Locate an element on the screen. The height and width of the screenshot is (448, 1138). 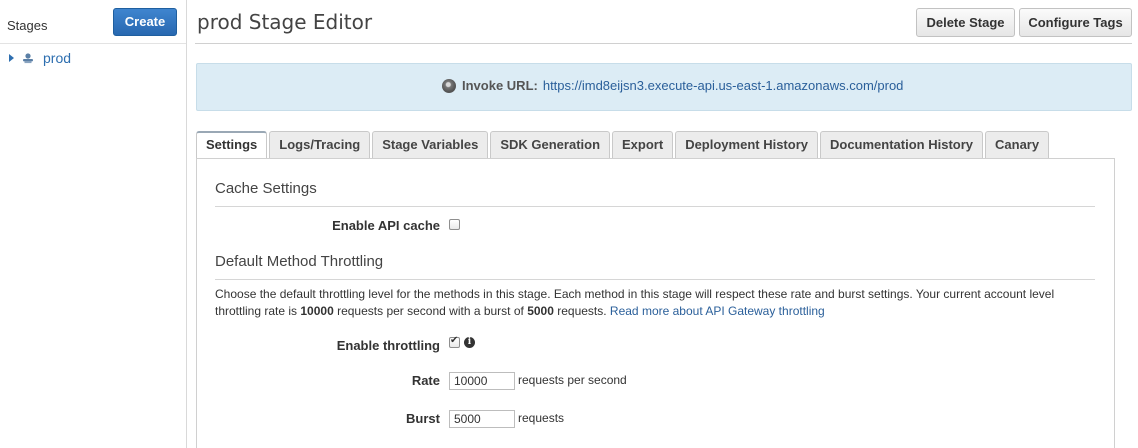
cache-settings-title: Cache Settings is located at coordinates (266, 188).